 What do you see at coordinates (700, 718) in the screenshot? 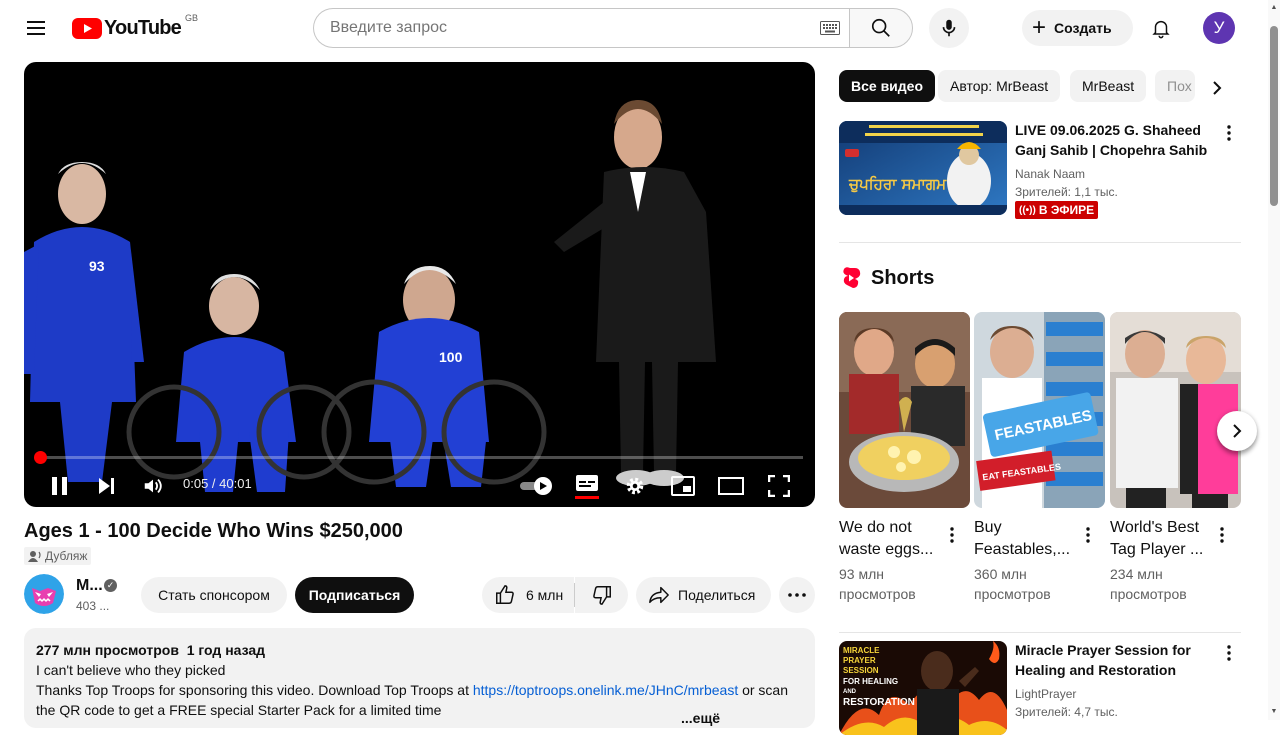
I see `show-more-link: ...ещё` at bounding box center [700, 718].